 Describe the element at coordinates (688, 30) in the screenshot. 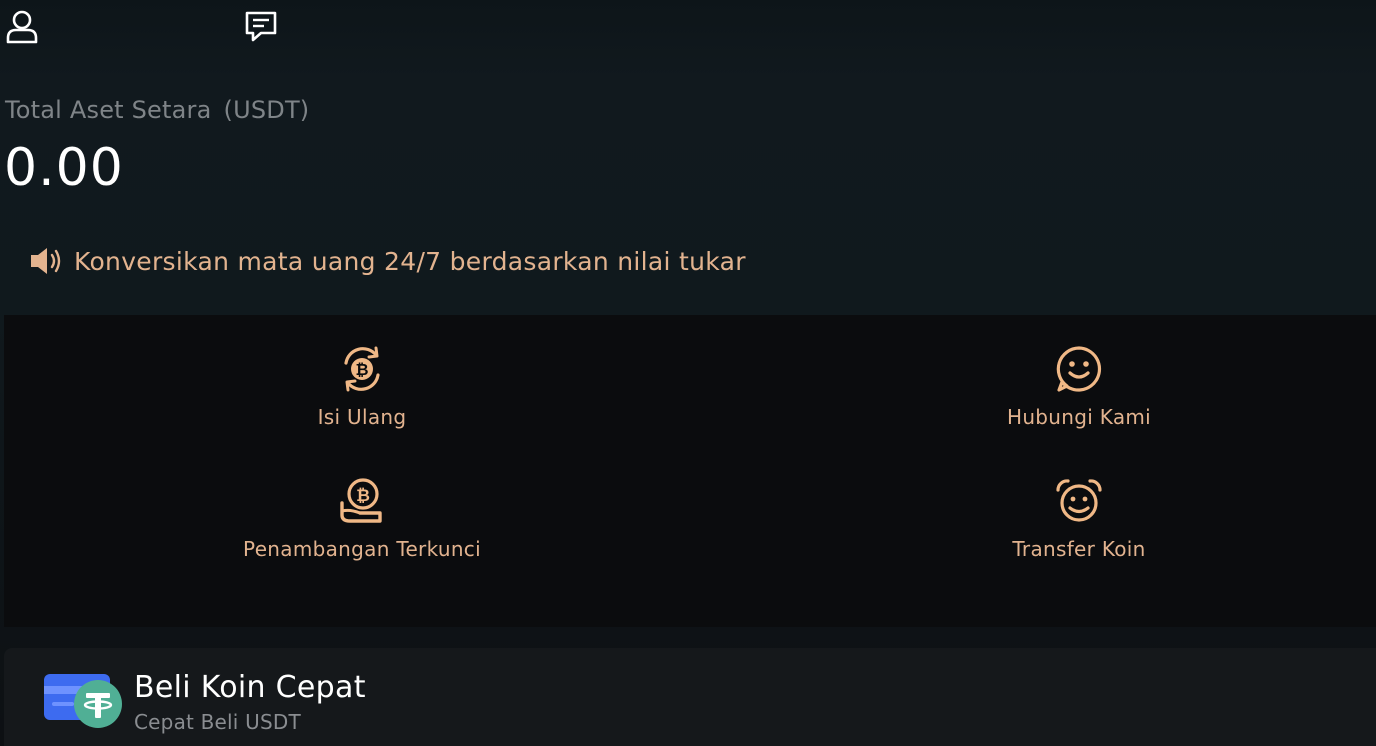

I see `top-bar` at that location.